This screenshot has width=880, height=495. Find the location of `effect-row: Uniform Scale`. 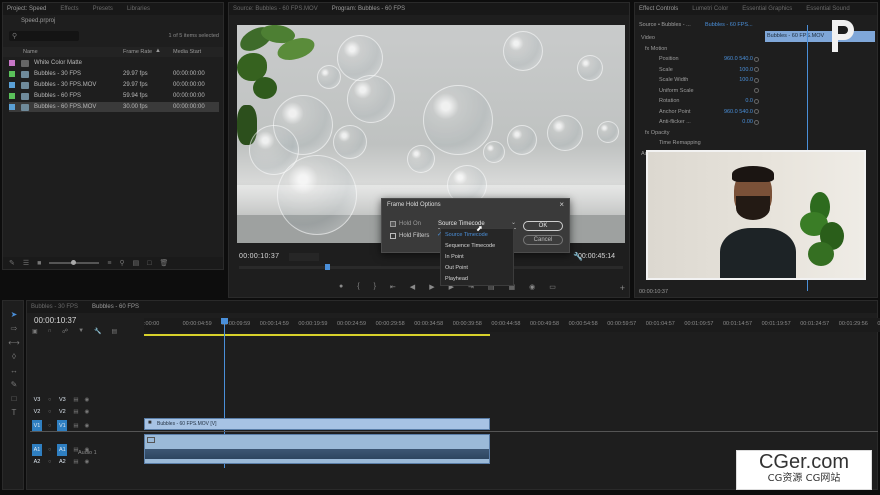

effect-row: Uniform Scale is located at coordinates (701, 91).